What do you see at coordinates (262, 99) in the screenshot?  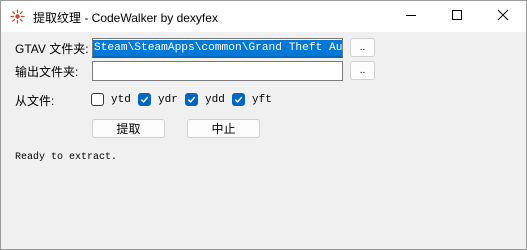 I see `checkbox-label: yft` at bounding box center [262, 99].